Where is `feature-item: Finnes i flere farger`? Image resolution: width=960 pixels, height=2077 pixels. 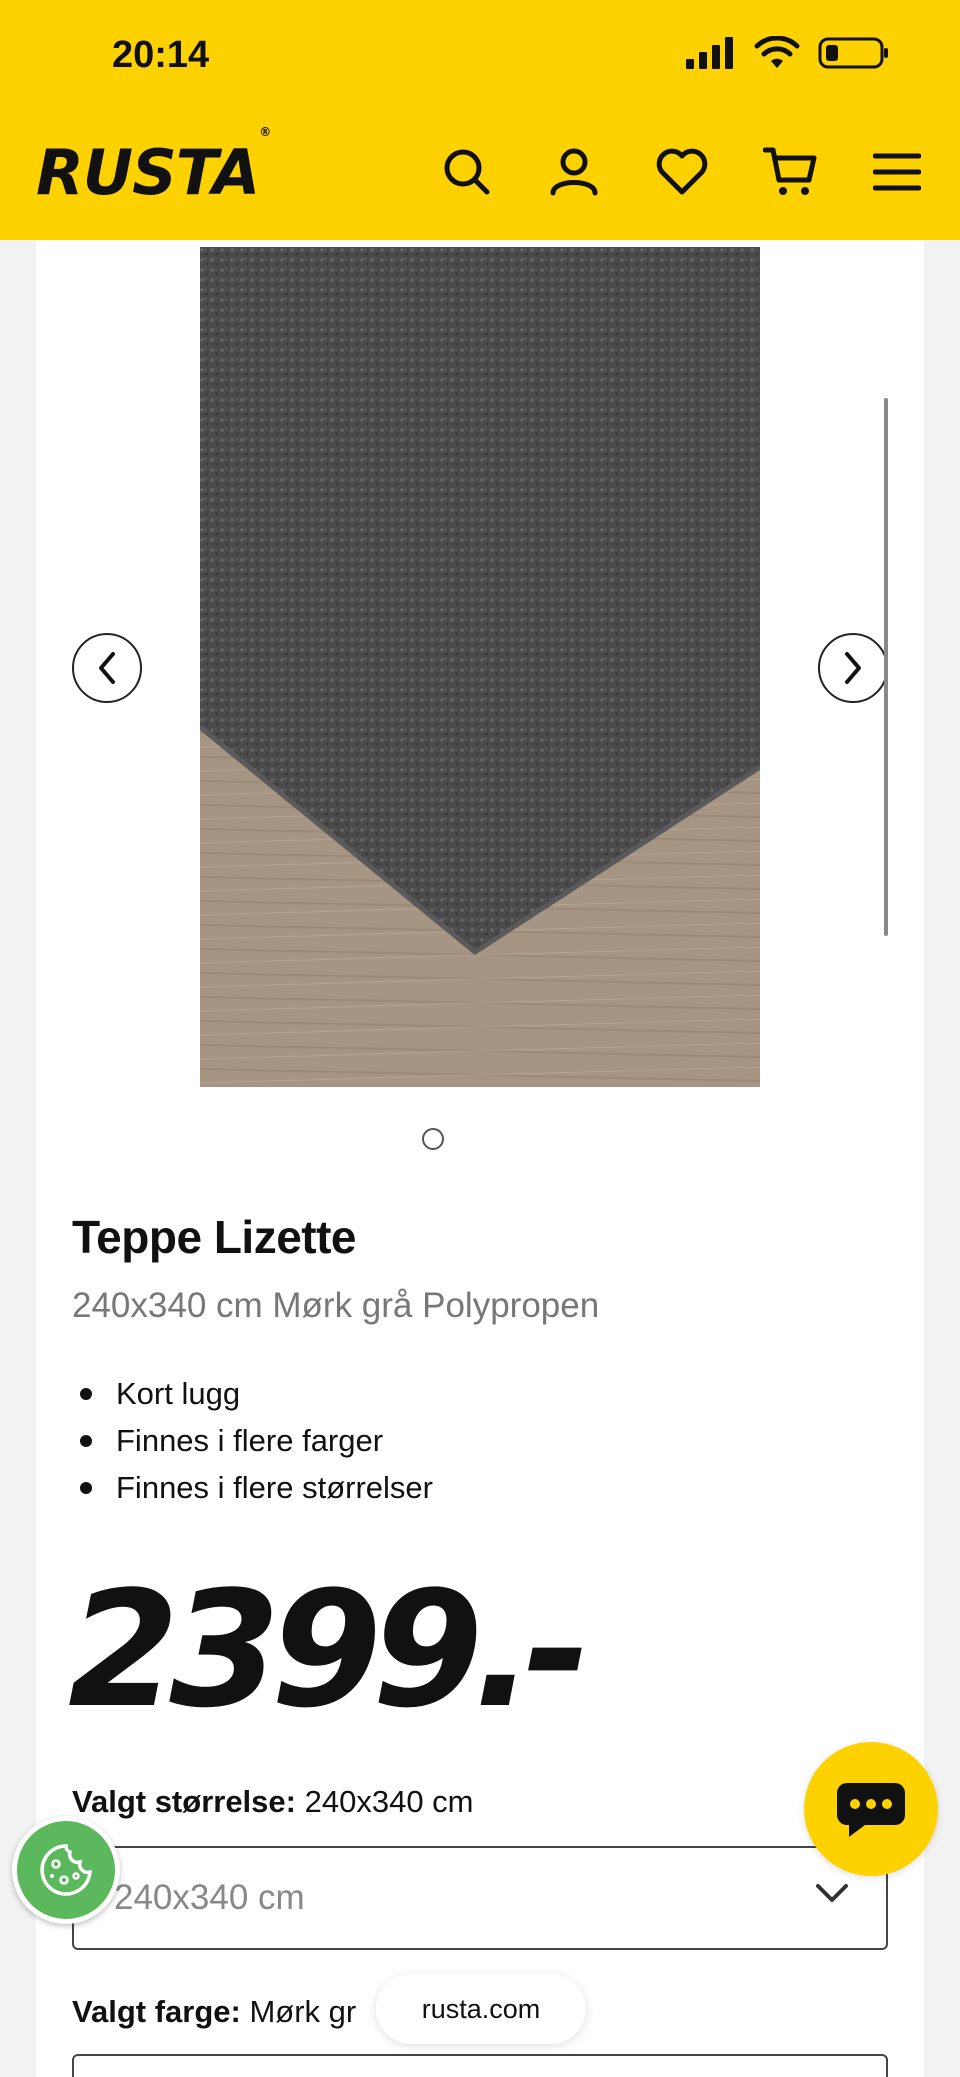 feature-item: Finnes i flere farger is located at coordinates (252, 1440).